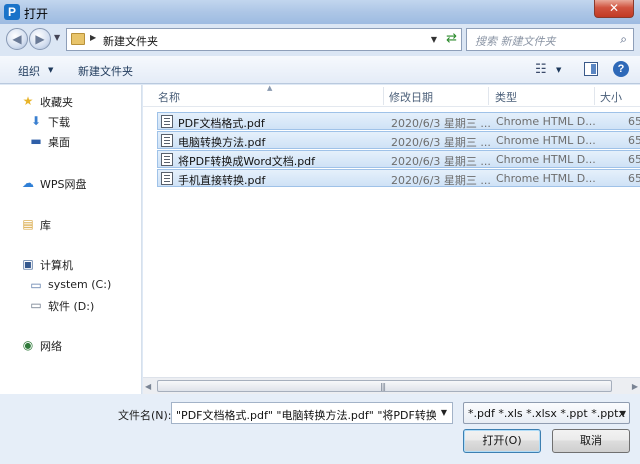 The height and width of the screenshot is (464, 640). Describe the element at coordinates (502, 441) in the screenshot. I see `open-button: 打开(O)` at that location.